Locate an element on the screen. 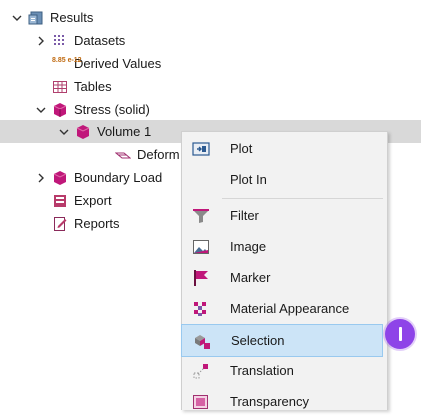  translation-icon is located at coordinates (201, 371).